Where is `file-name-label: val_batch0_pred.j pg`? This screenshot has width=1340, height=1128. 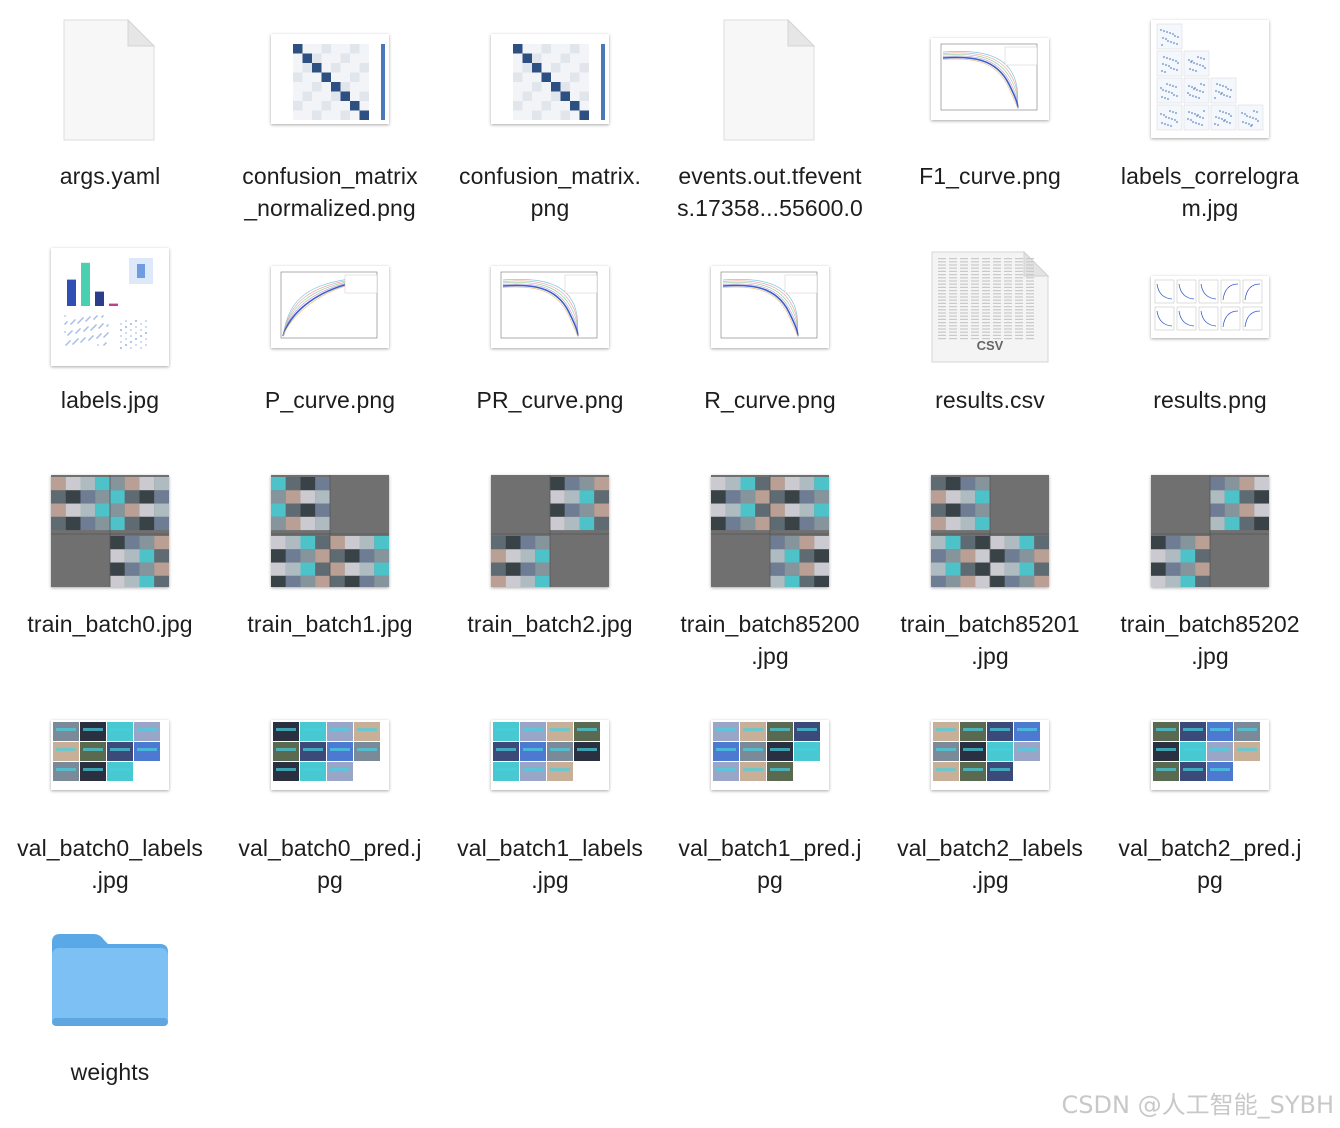
file-name-label: val_batch0_pred.j pg is located at coordinates (330, 864).